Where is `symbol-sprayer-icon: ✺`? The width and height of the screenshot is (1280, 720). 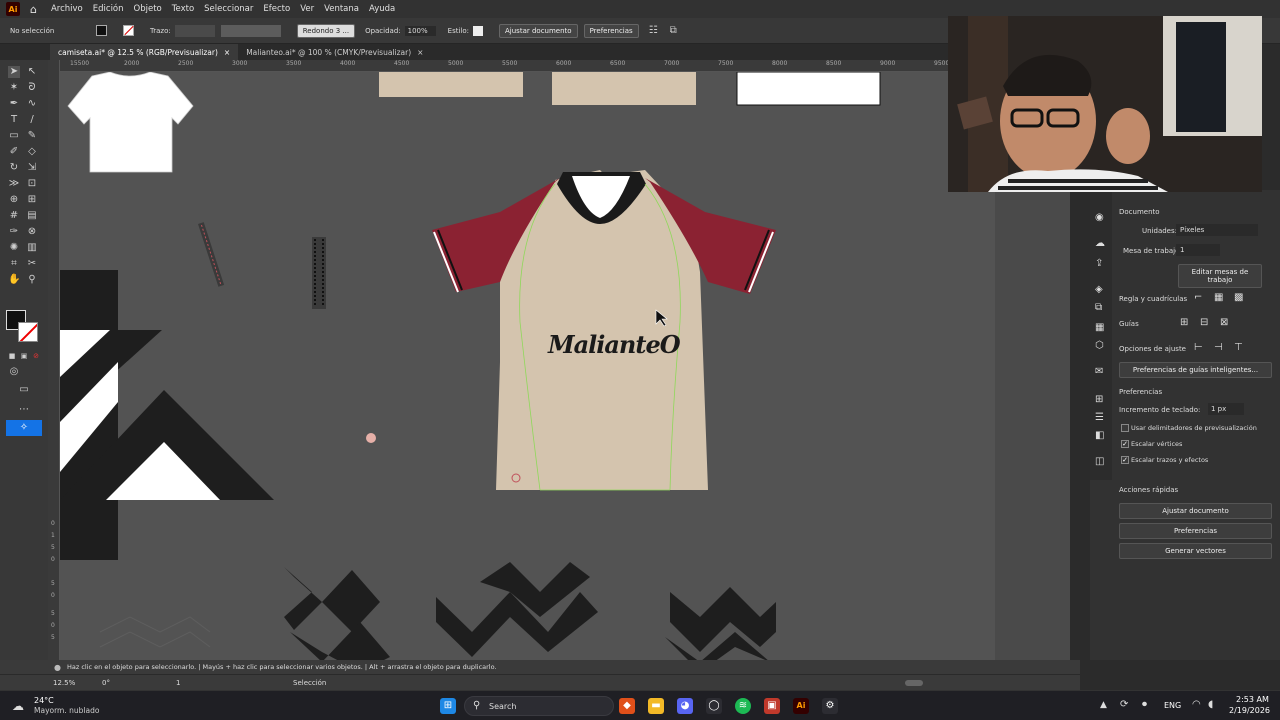
symbol-sprayer-icon: ✺ is located at coordinates (14, 248).